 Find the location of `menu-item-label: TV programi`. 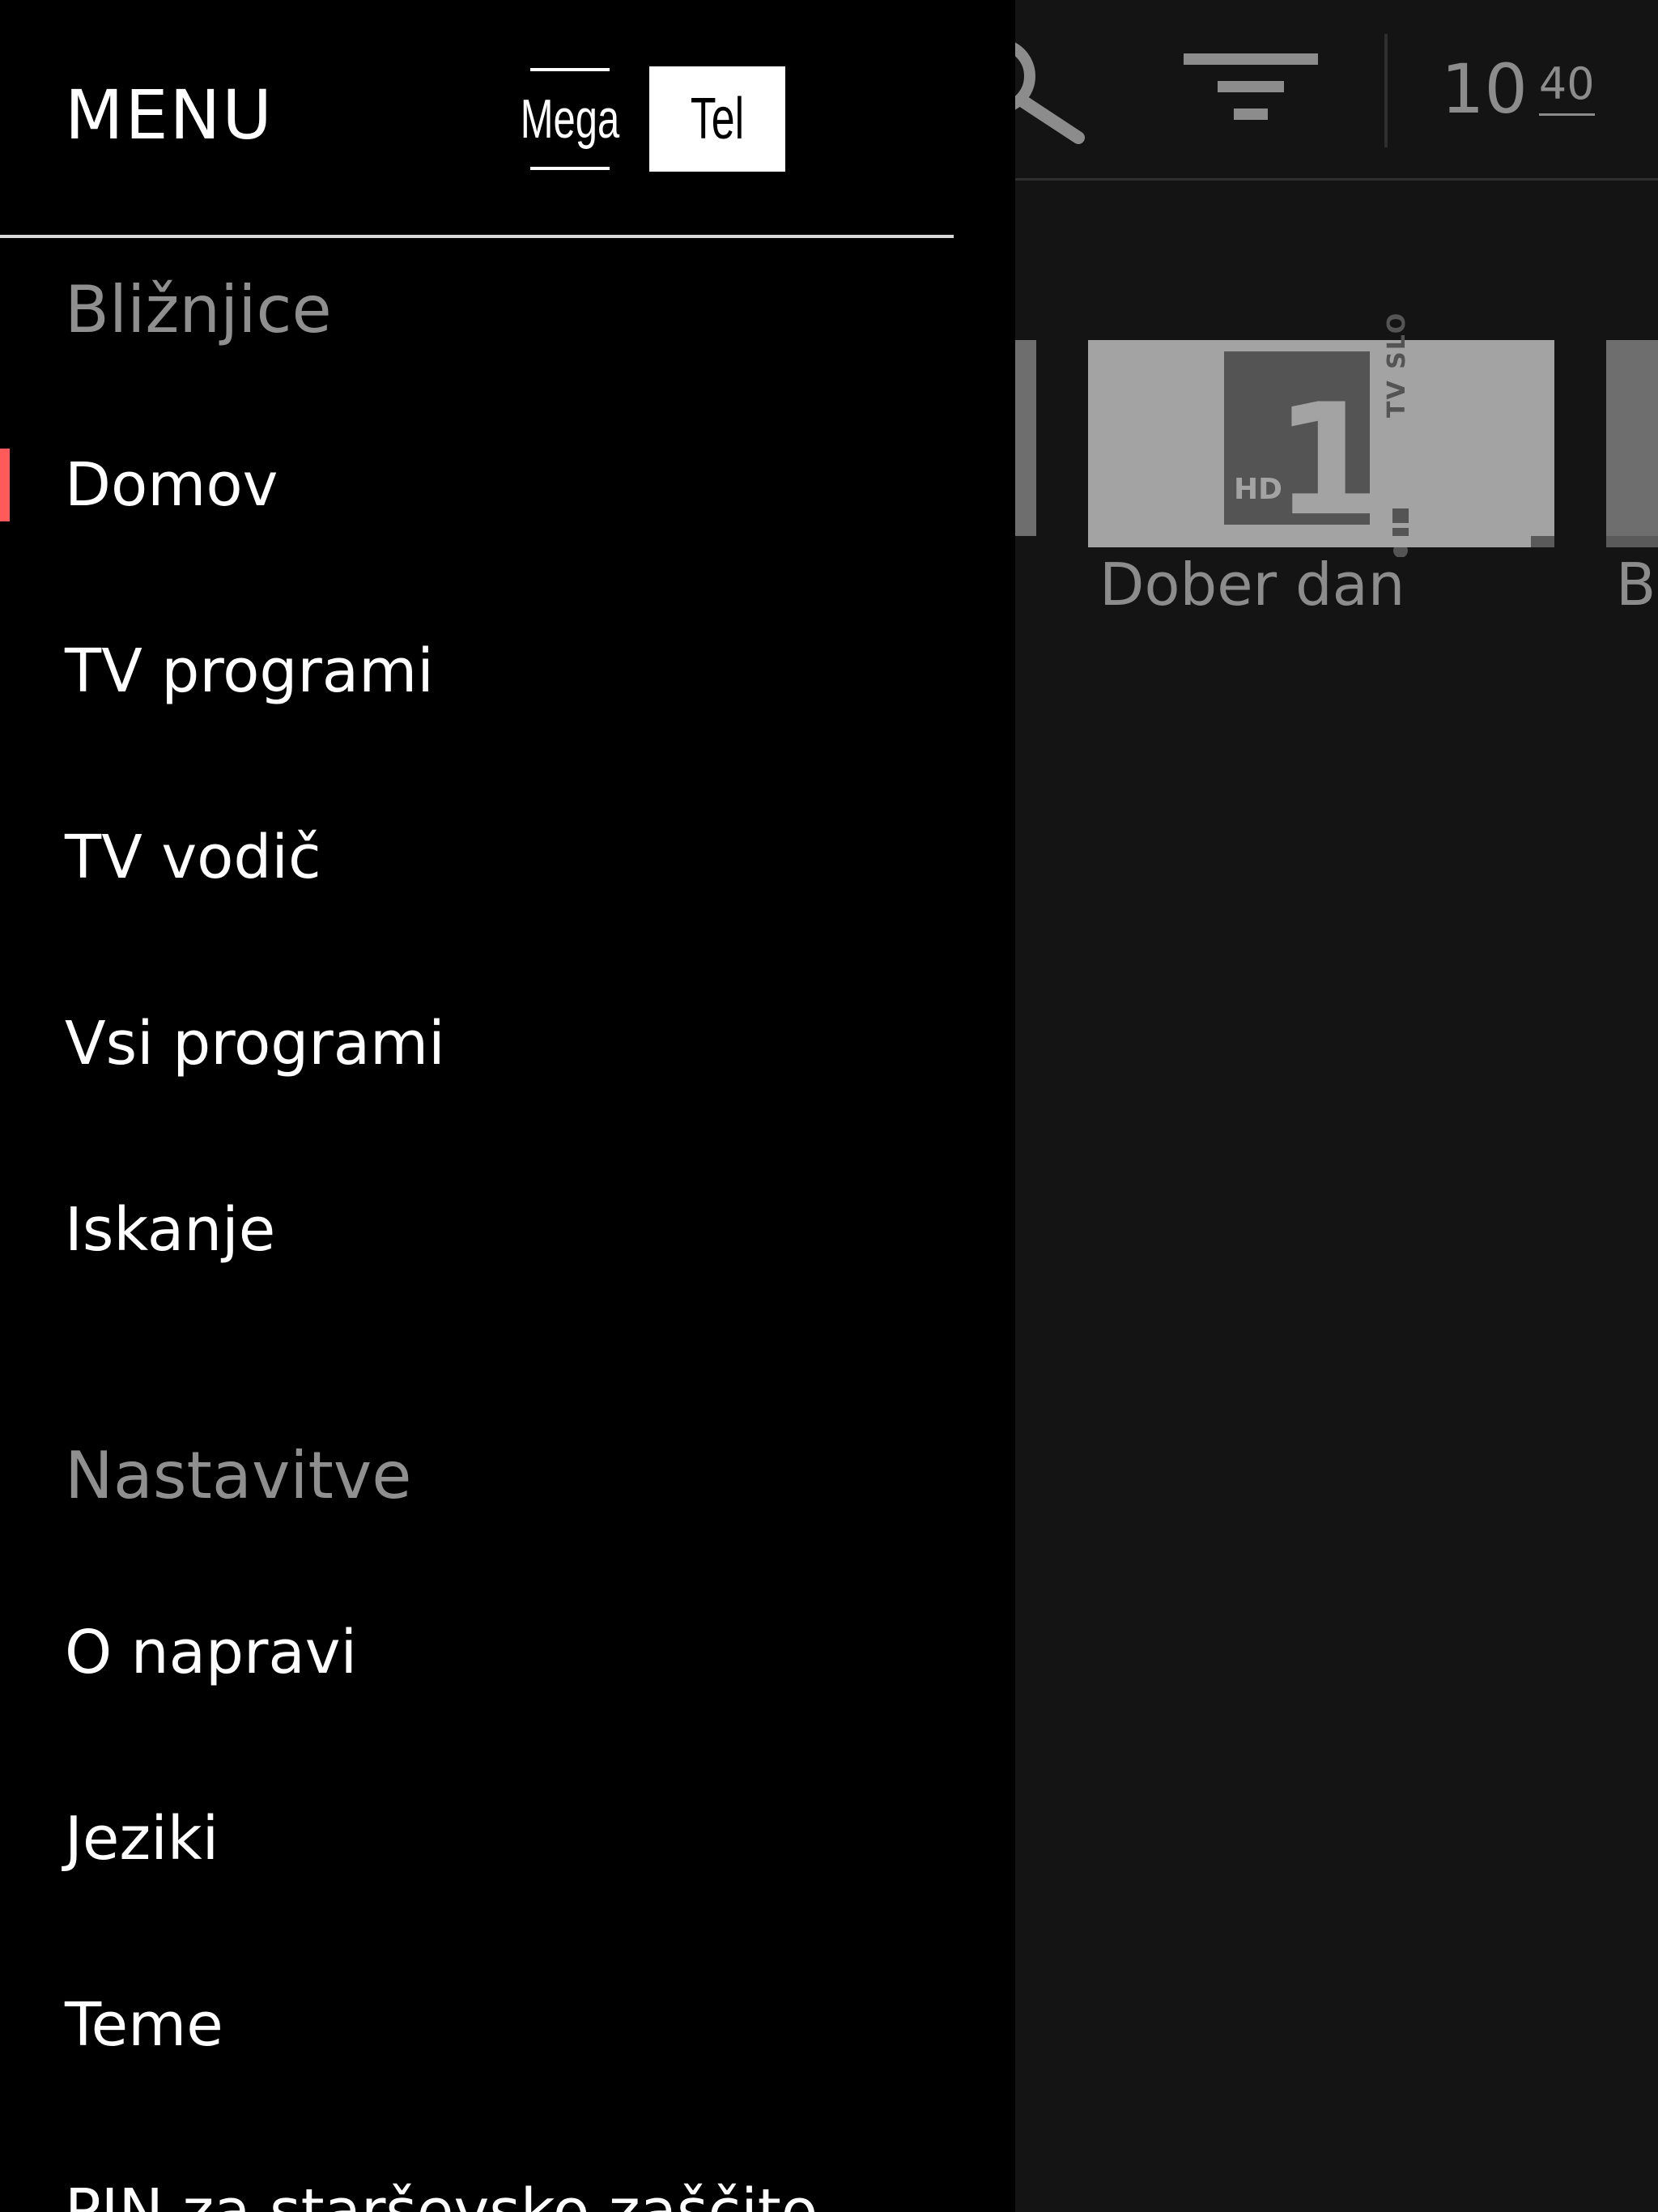

menu-item-label: TV programi is located at coordinates (249, 671).